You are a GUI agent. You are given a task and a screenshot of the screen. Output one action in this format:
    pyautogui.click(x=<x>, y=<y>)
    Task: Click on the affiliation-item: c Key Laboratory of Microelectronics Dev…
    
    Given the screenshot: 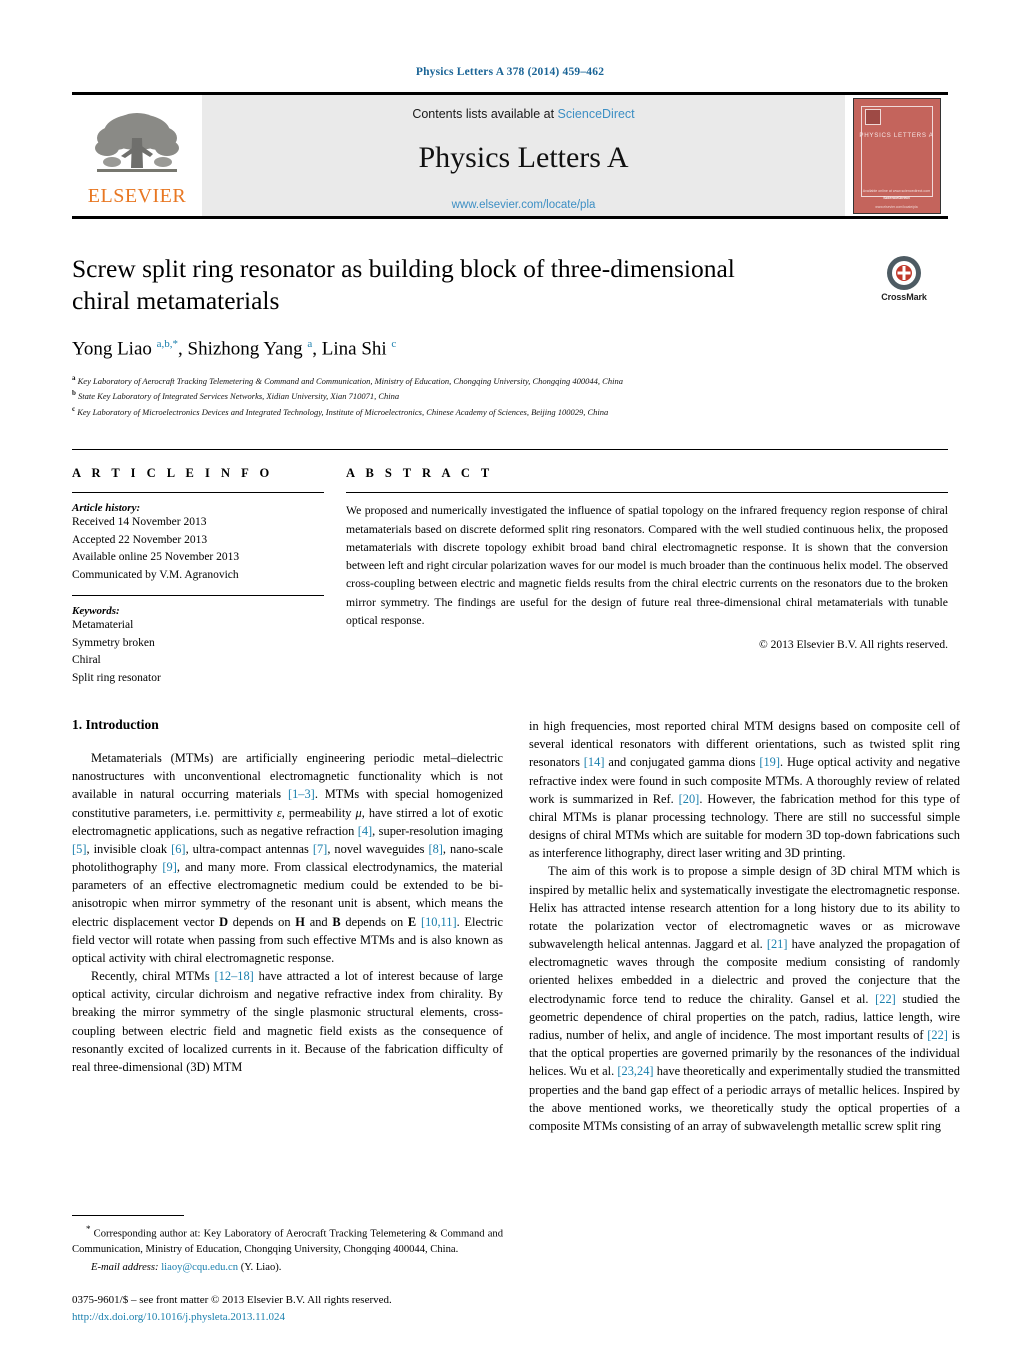 What is the action you would take?
    pyautogui.click(x=510, y=412)
    